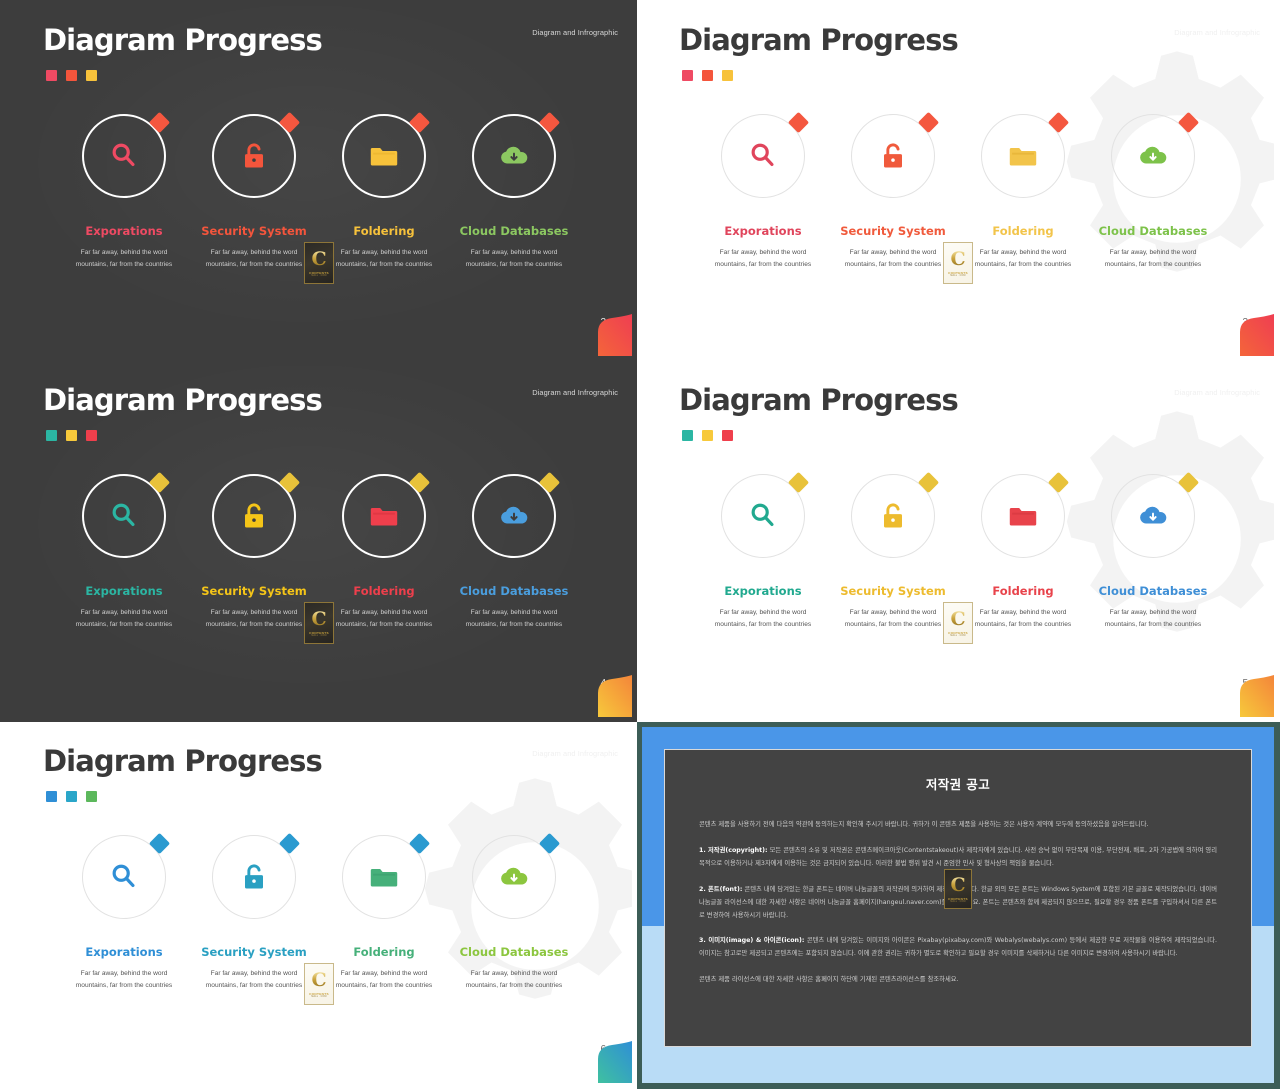 The height and width of the screenshot is (1089, 1280). Describe the element at coordinates (254, 591) in the screenshot. I see `step-title: Security System` at that location.